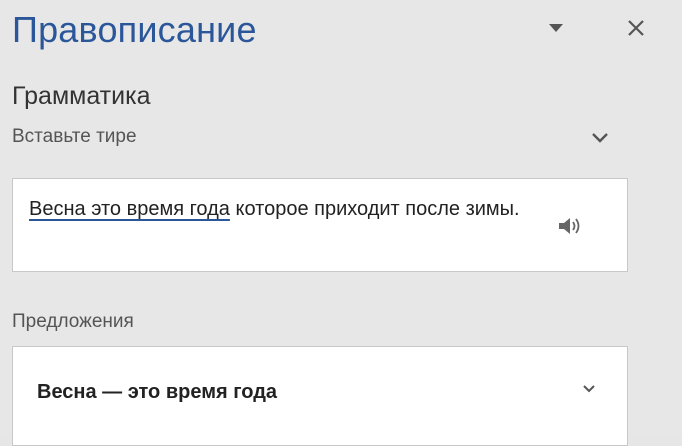 The width and height of the screenshot is (682, 446). What do you see at coordinates (129, 209) in the screenshot?
I see `flagged-text: Весна это время года` at bounding box center [129, 209].